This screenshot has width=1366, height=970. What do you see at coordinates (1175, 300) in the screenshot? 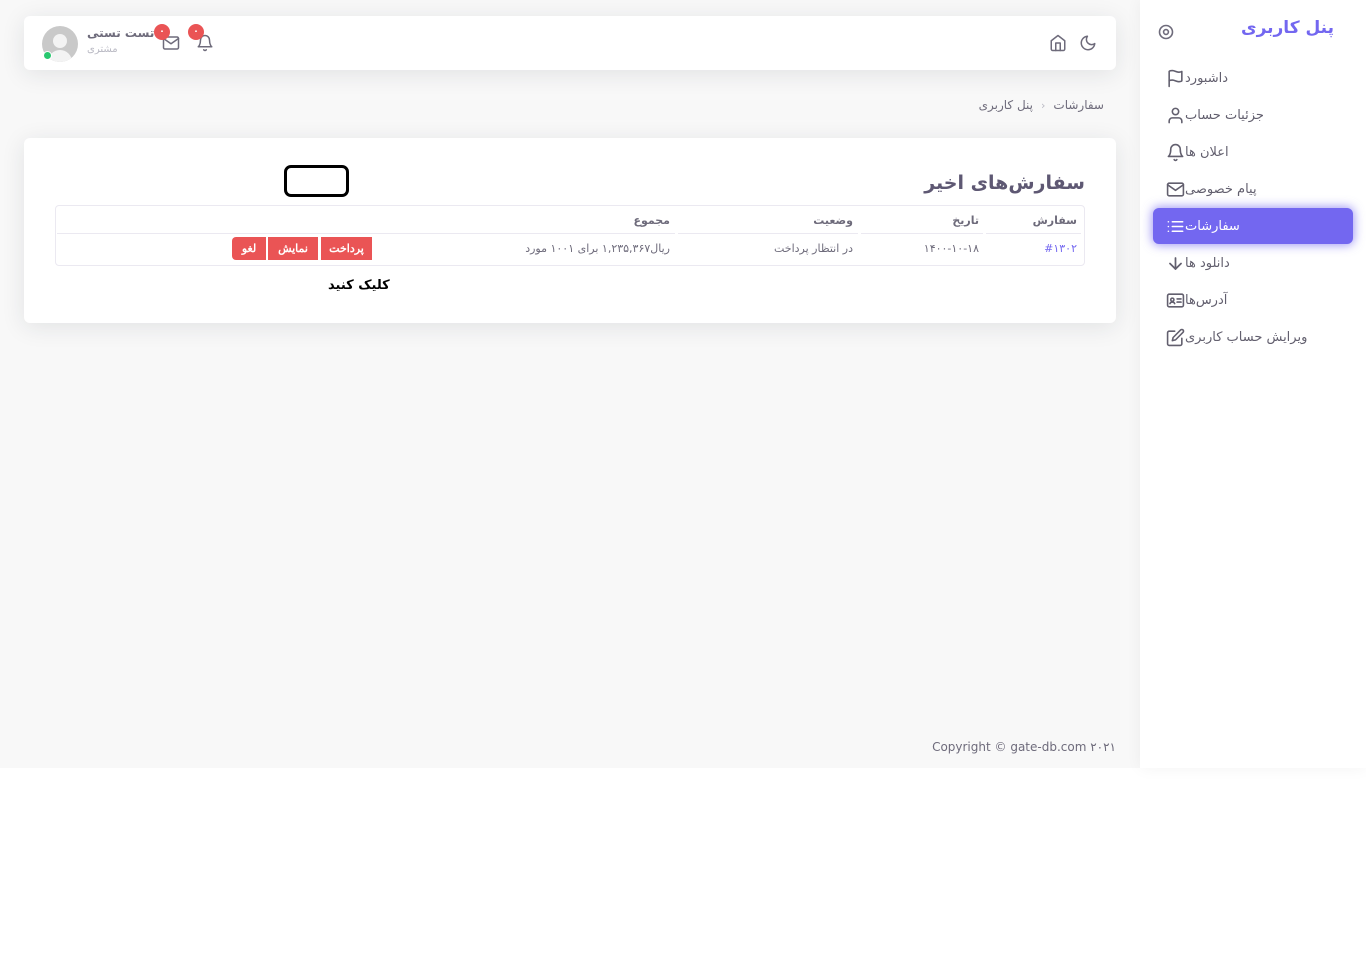
I see `address-card-icon` at bounding box center [1175, 300].